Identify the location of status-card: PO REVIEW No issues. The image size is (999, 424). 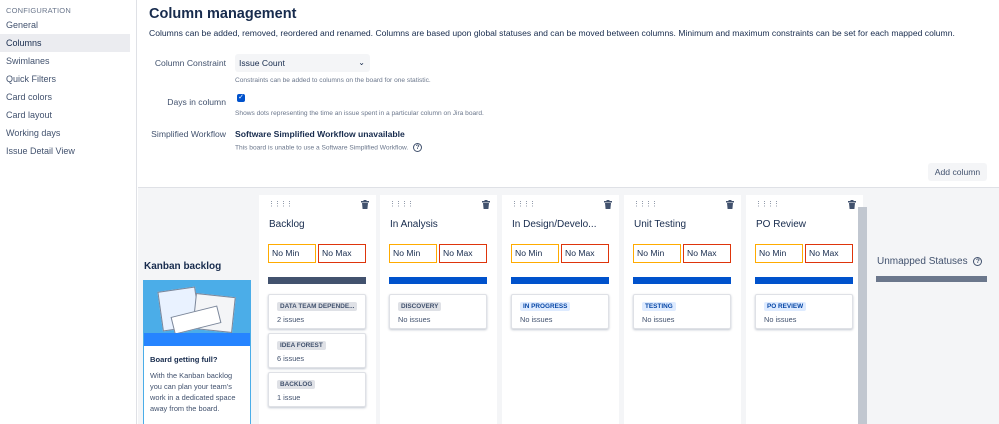
(804, 311).